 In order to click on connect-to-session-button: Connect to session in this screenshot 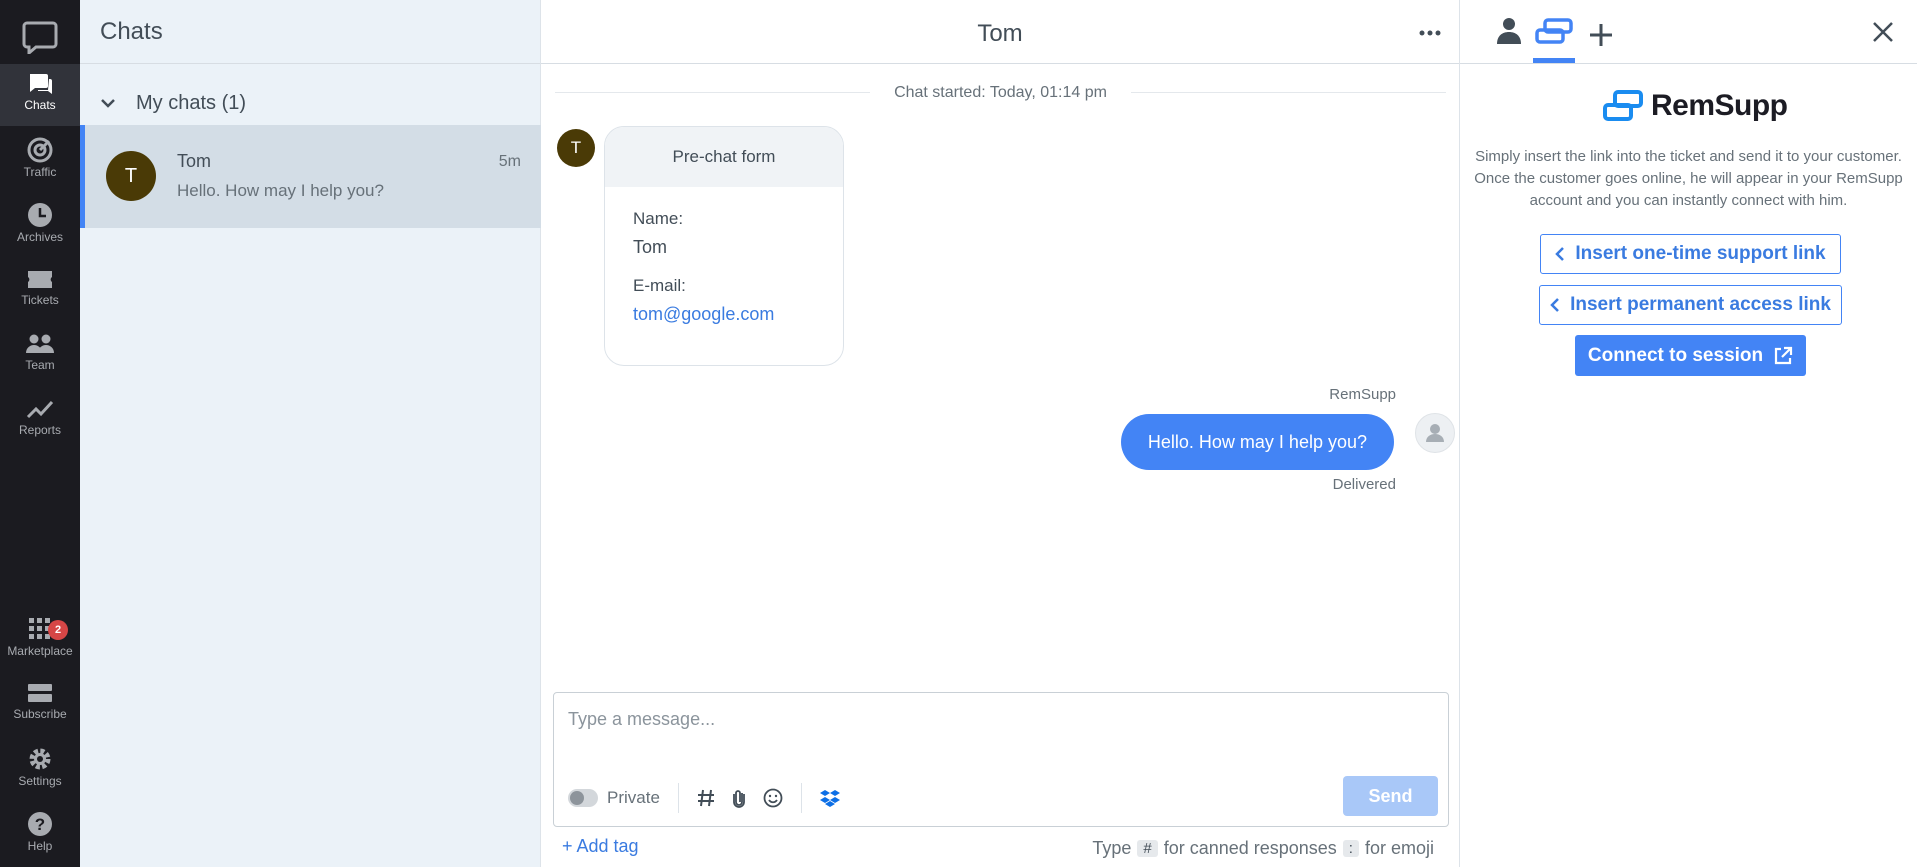, I will do `click(1690, 355)`.